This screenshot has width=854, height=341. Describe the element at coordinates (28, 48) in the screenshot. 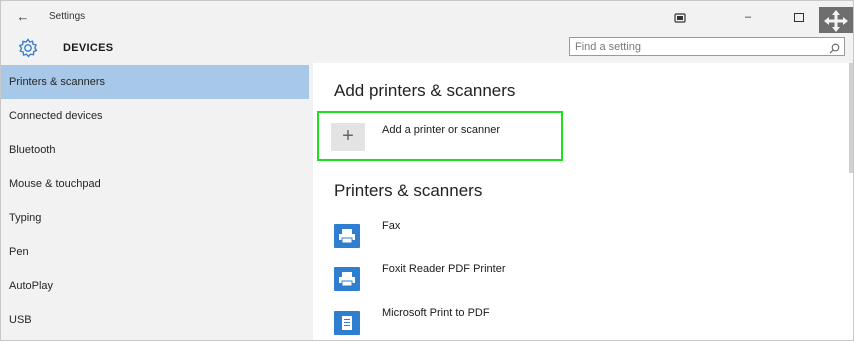

I see `gear-icon` at that location.